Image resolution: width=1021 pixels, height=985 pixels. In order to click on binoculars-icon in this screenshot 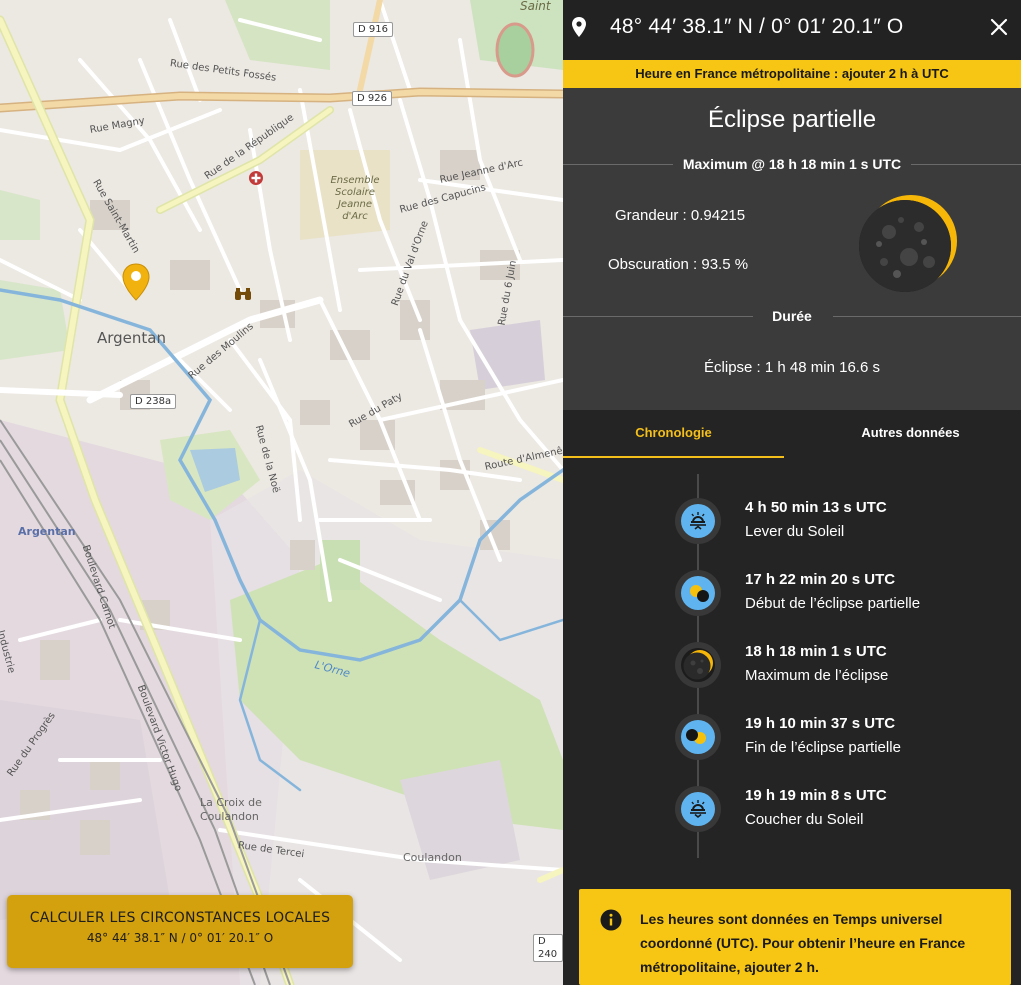, I will do `click(243, 293)`.